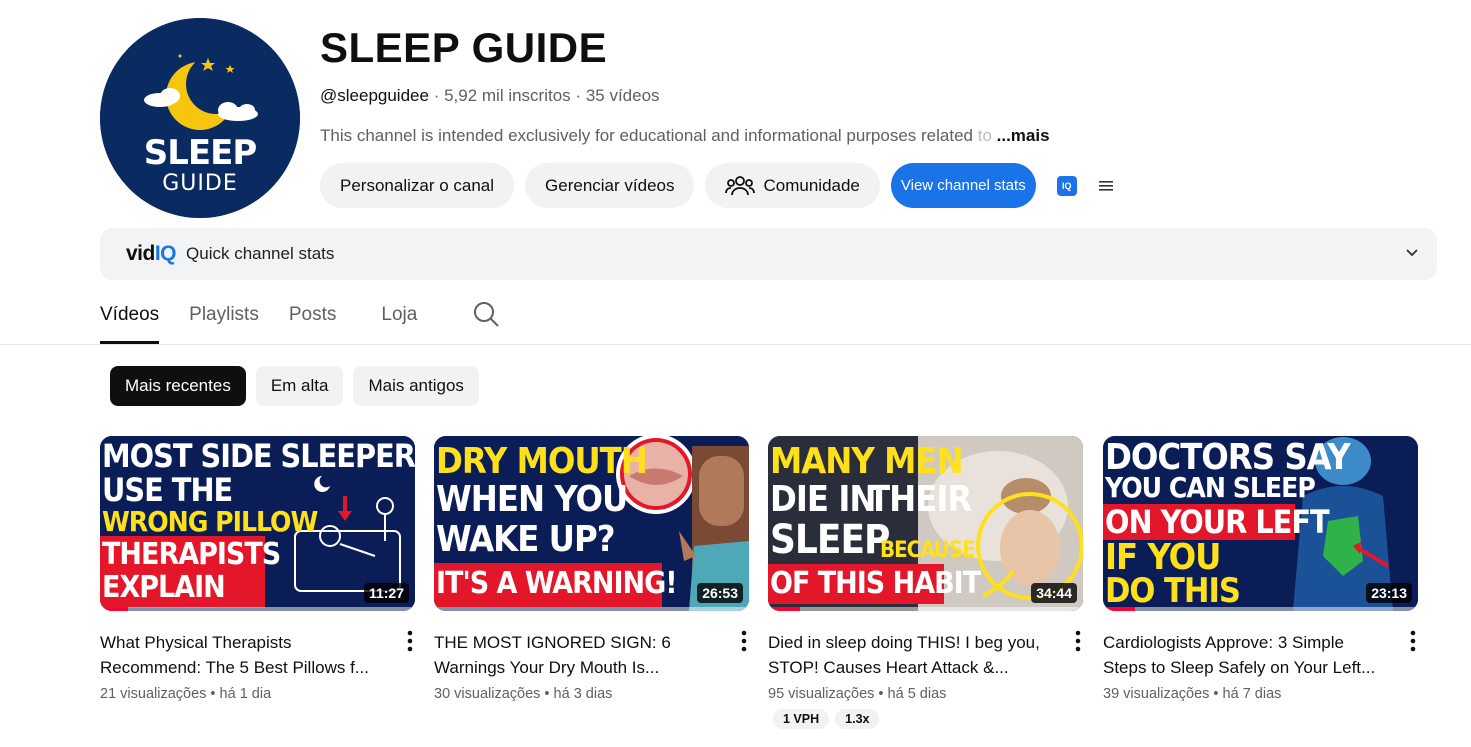  I want to click on vidiq-logo: vidIQ, so click(151, 253).